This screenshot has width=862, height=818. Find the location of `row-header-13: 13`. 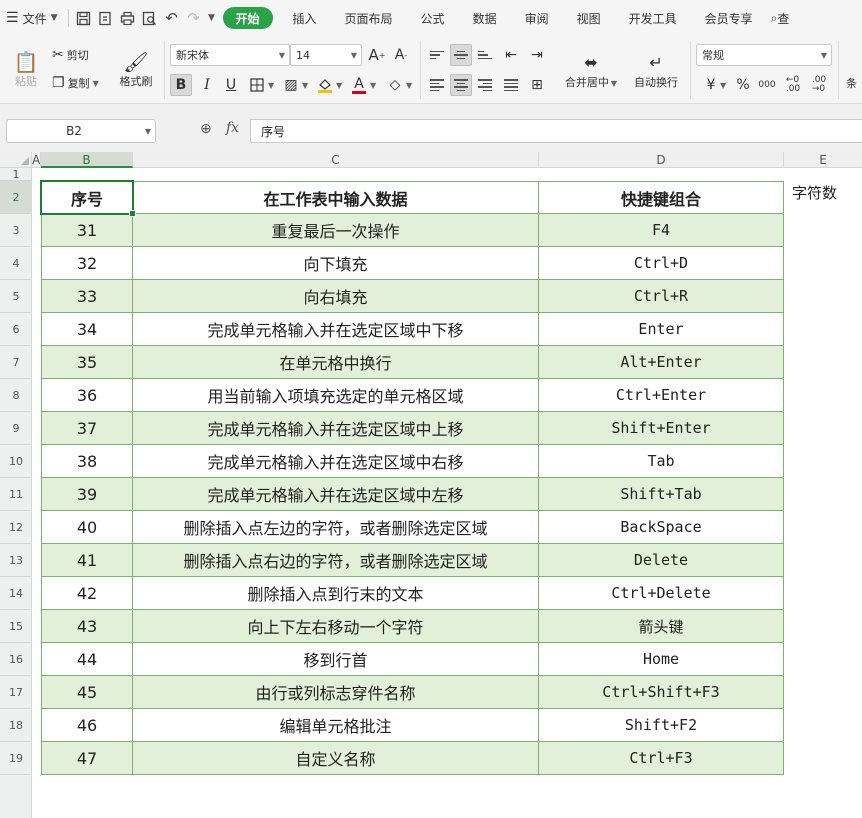

row-header-13: 13 is located at coordinates (16, 560).